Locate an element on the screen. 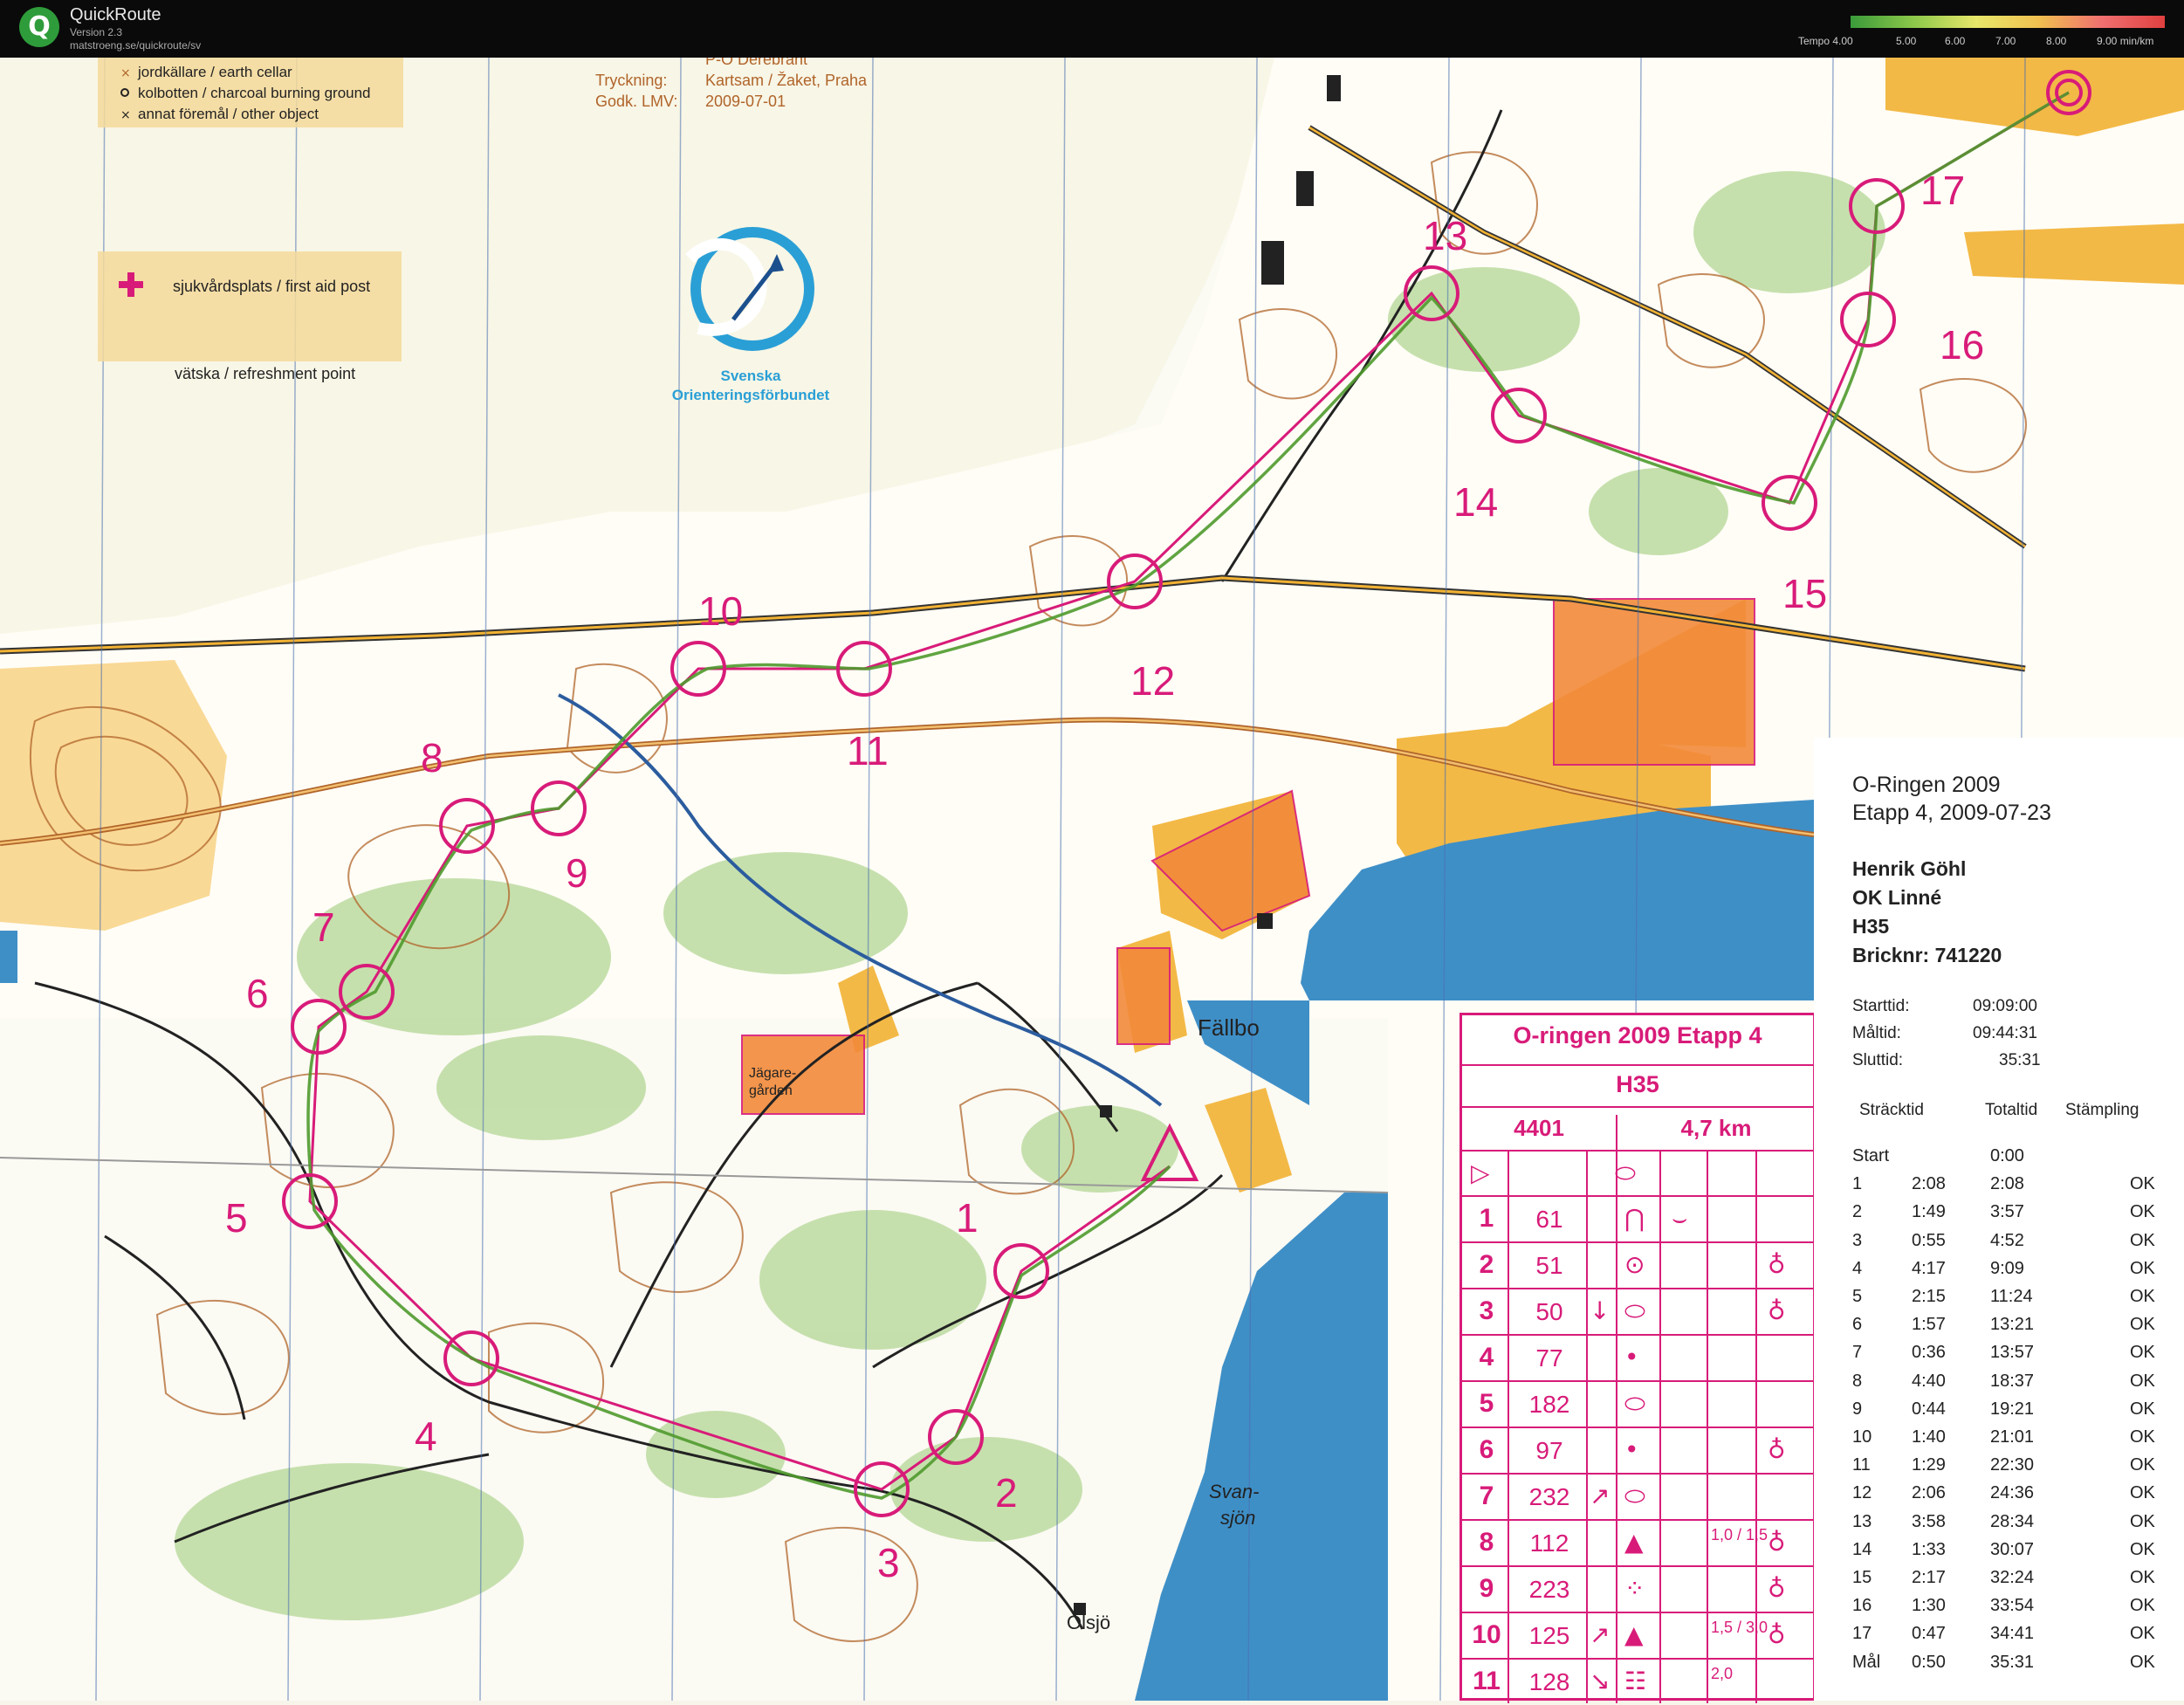  feature-icon: ☷ is located at coordinates (1635, 1681).